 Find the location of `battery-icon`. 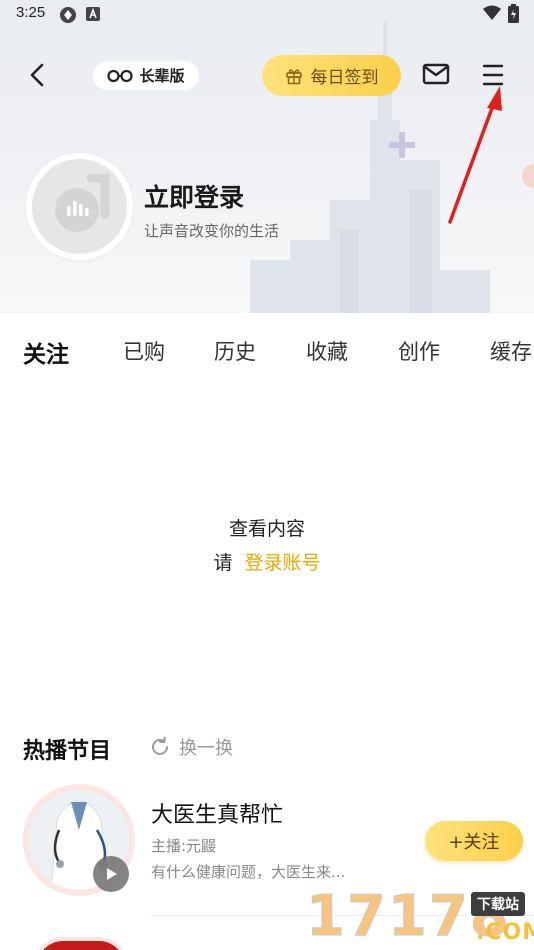

battery-icon is located at coordinates (513, 15).